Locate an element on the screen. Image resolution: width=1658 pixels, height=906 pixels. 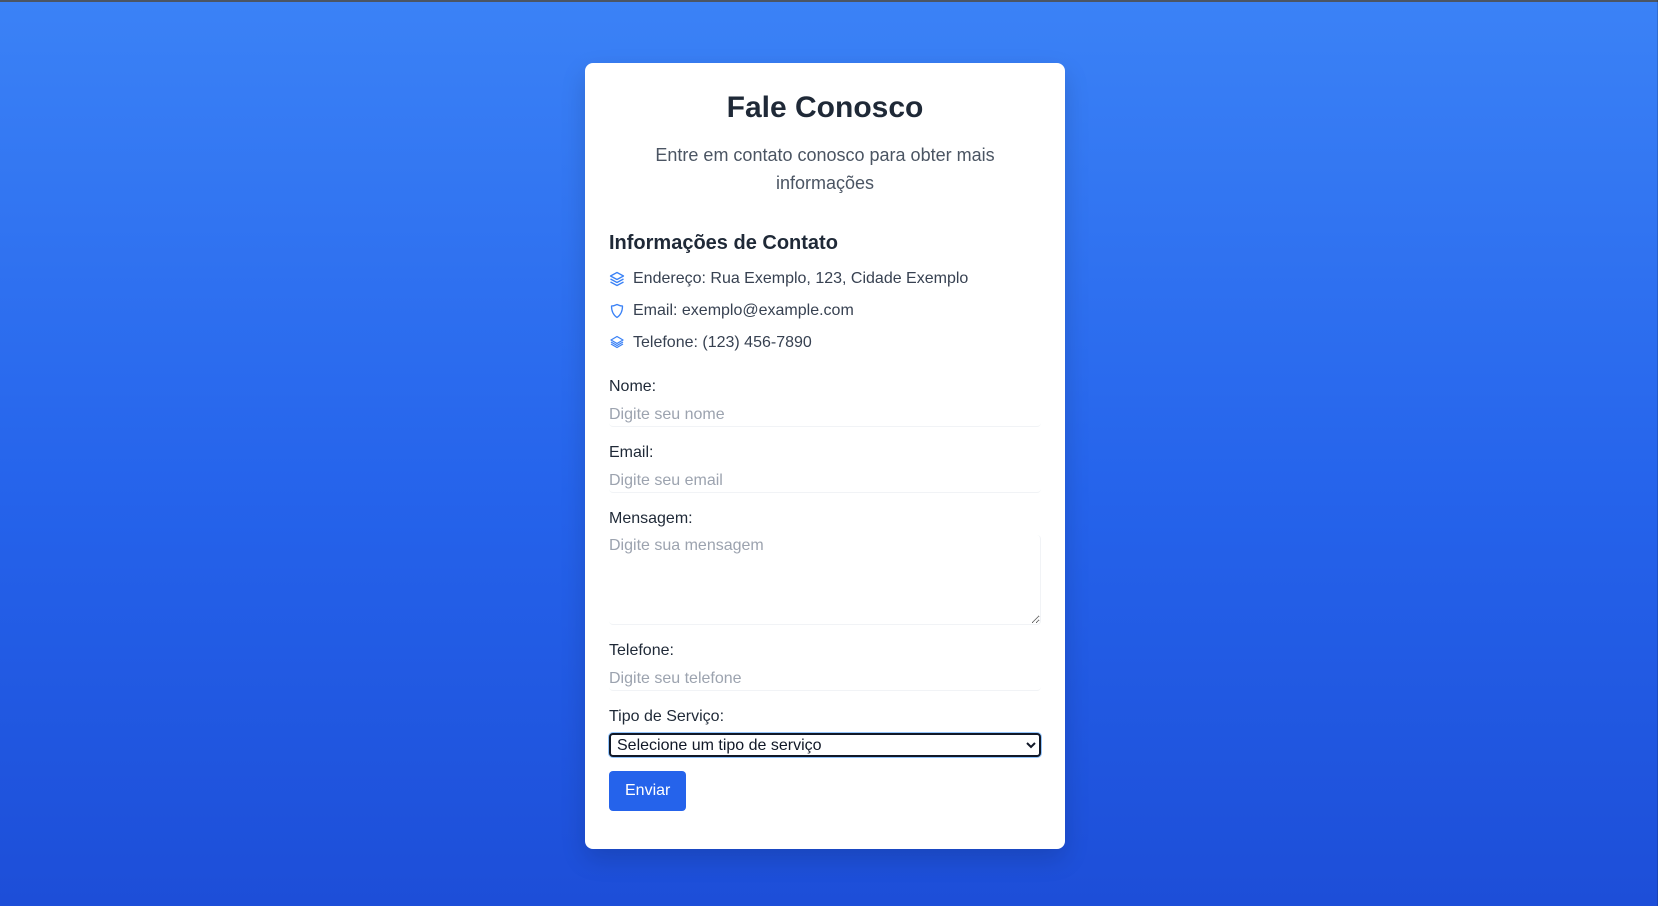
email-label: Email: is located at coordinates (631, 452).